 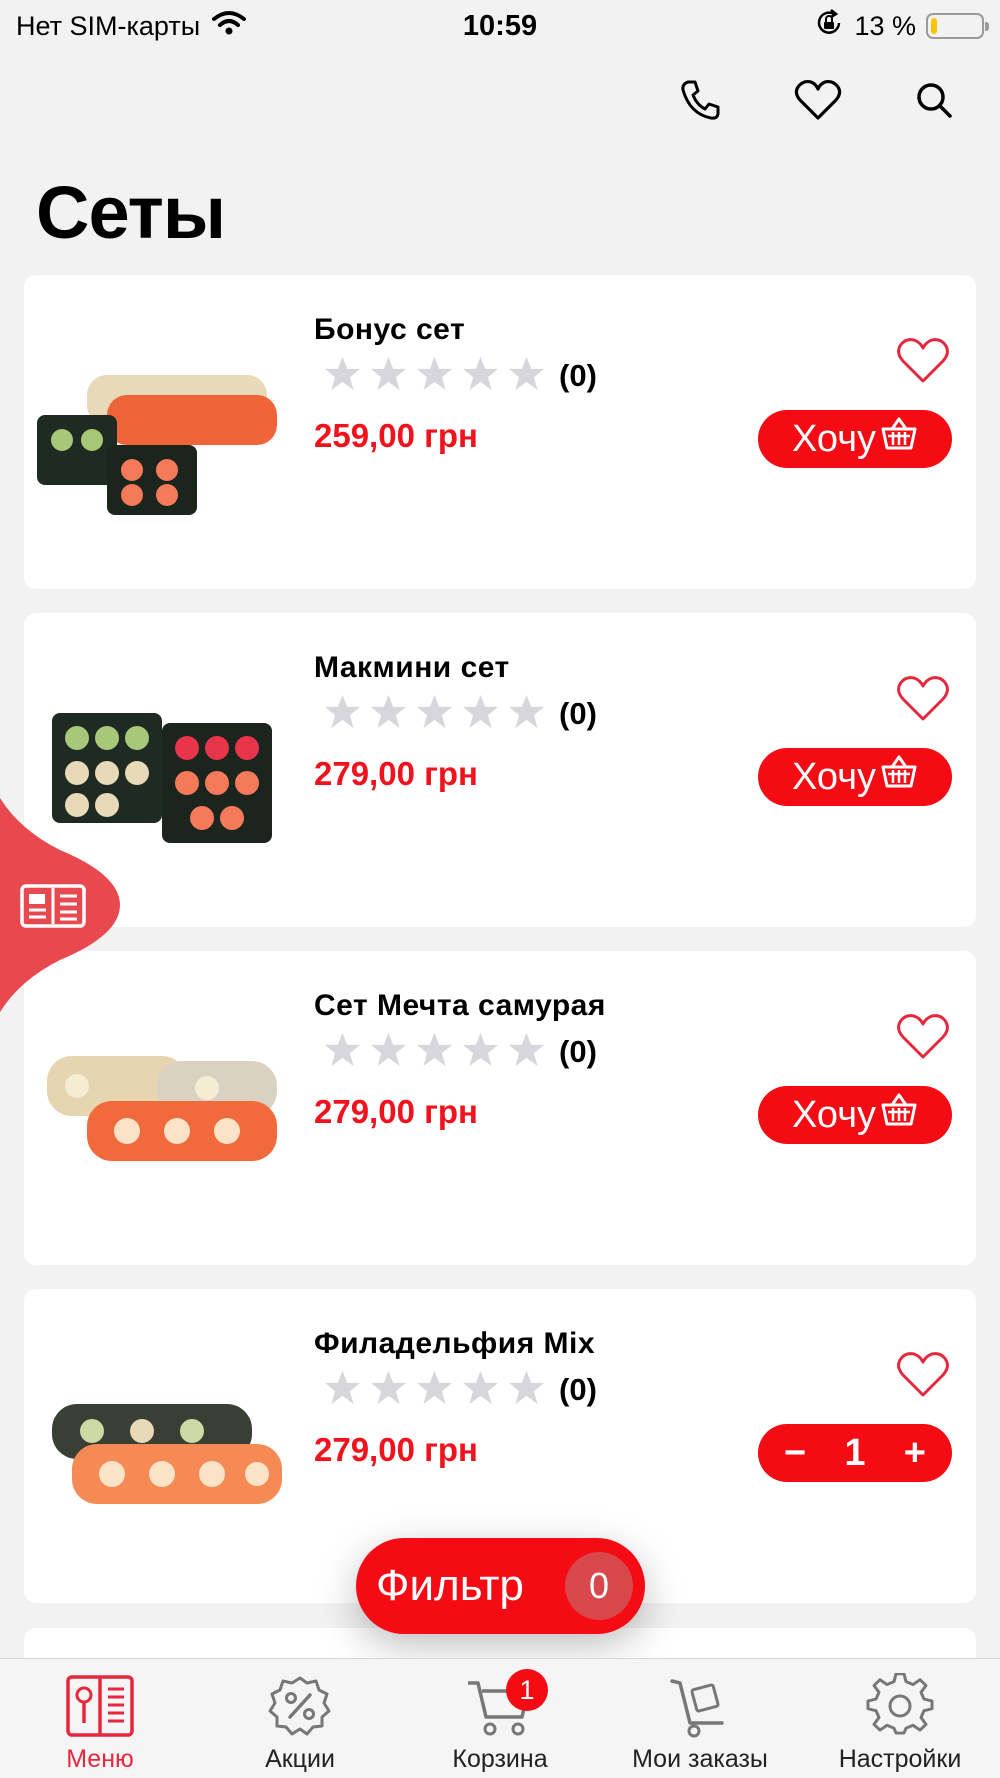 What do you see at coordinates (229, 26) in the screenshot?
I see `wifi-icon` at bounding box center [229, 26].